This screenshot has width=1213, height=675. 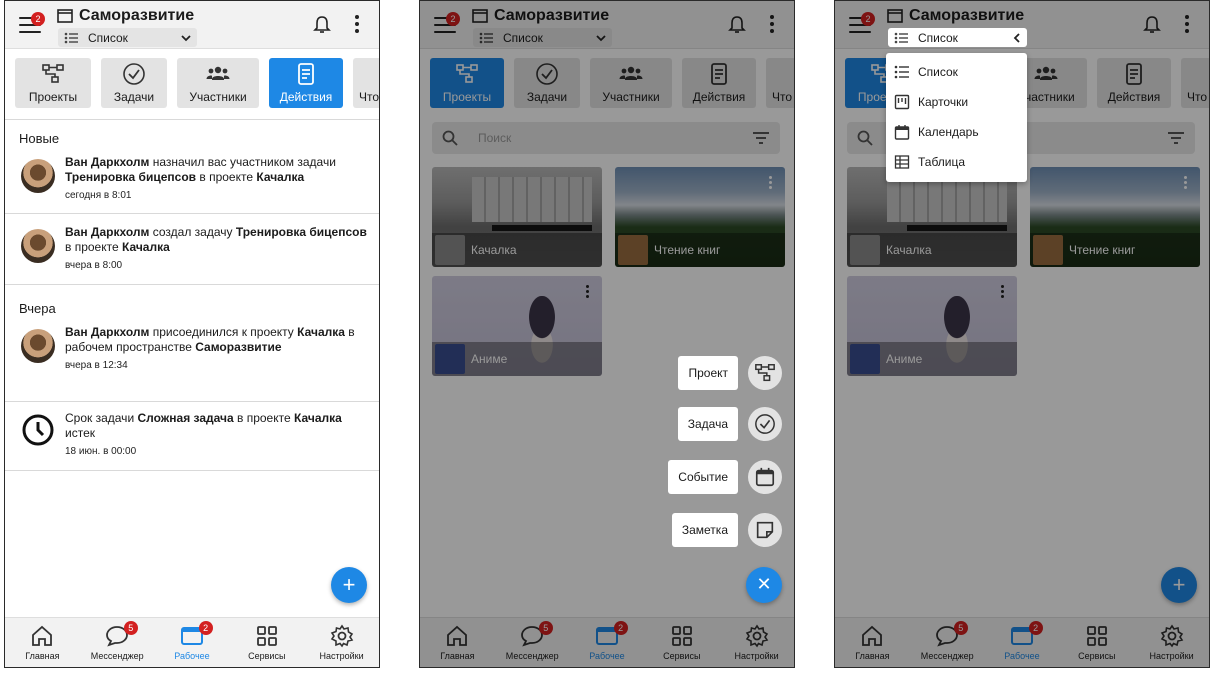 I want to click on tab-label: Что, so click(x=369, y=97).